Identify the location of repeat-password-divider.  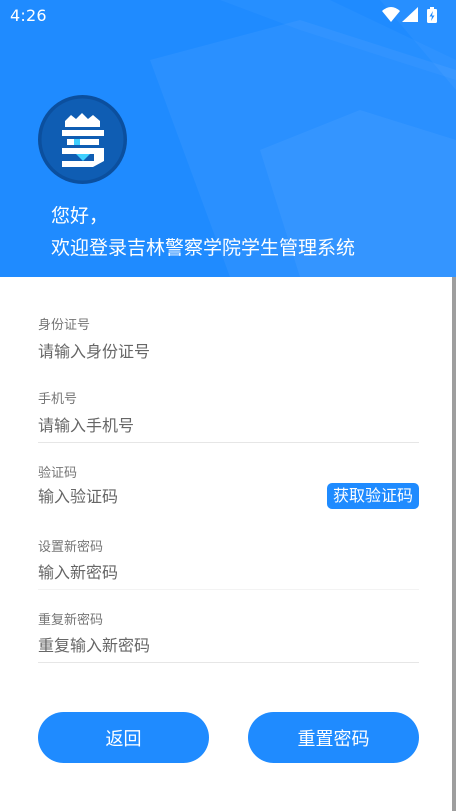
(228, 662).